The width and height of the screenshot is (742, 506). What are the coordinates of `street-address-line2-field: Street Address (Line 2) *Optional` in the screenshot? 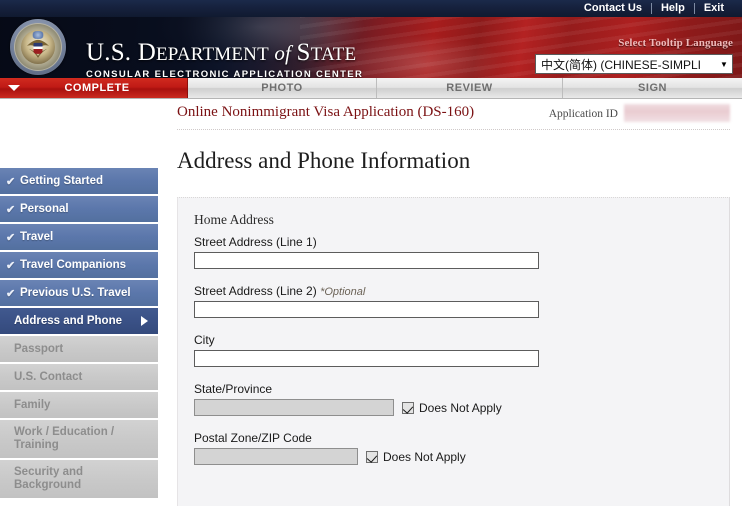 It's located at (461, 301).